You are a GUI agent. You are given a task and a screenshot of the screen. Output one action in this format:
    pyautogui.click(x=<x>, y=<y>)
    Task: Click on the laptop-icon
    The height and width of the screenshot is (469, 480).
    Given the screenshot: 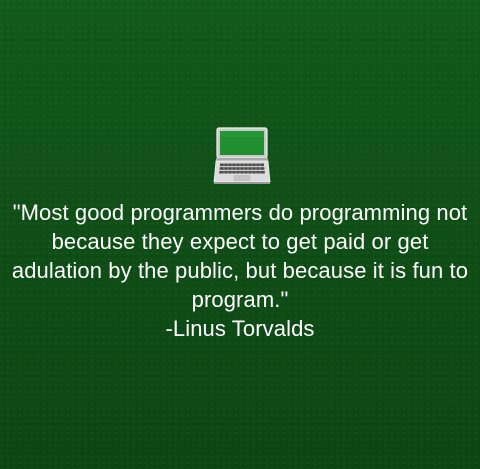 What is the action you would take?
    pyautogui.click(x=242, y=156)
    